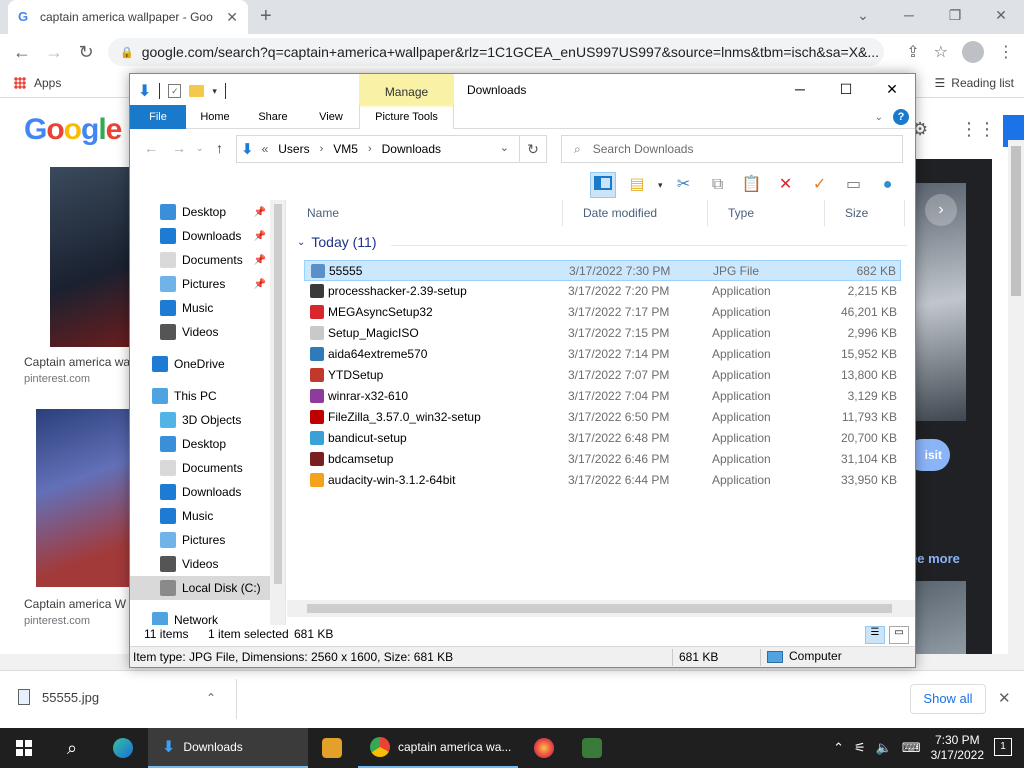  I want to click on rename-icon: ▭, so click(854, 185).